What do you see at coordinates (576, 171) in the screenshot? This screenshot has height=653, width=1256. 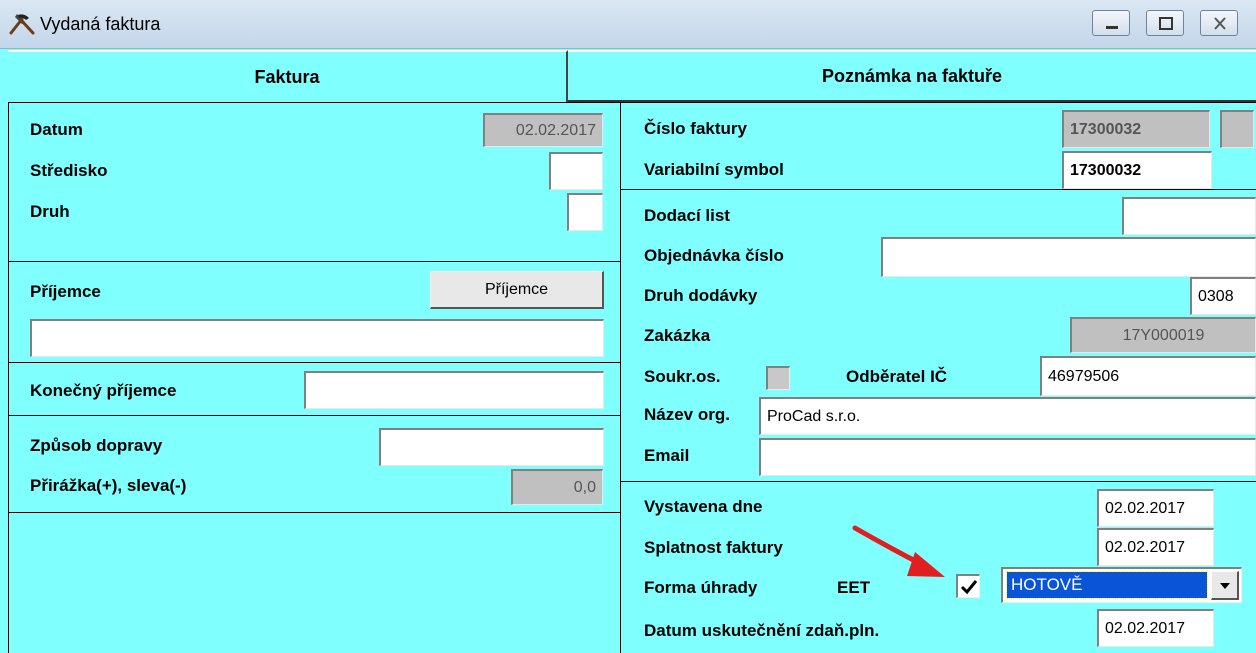 I see `stredisko-field` at bounding box center [576, 171].